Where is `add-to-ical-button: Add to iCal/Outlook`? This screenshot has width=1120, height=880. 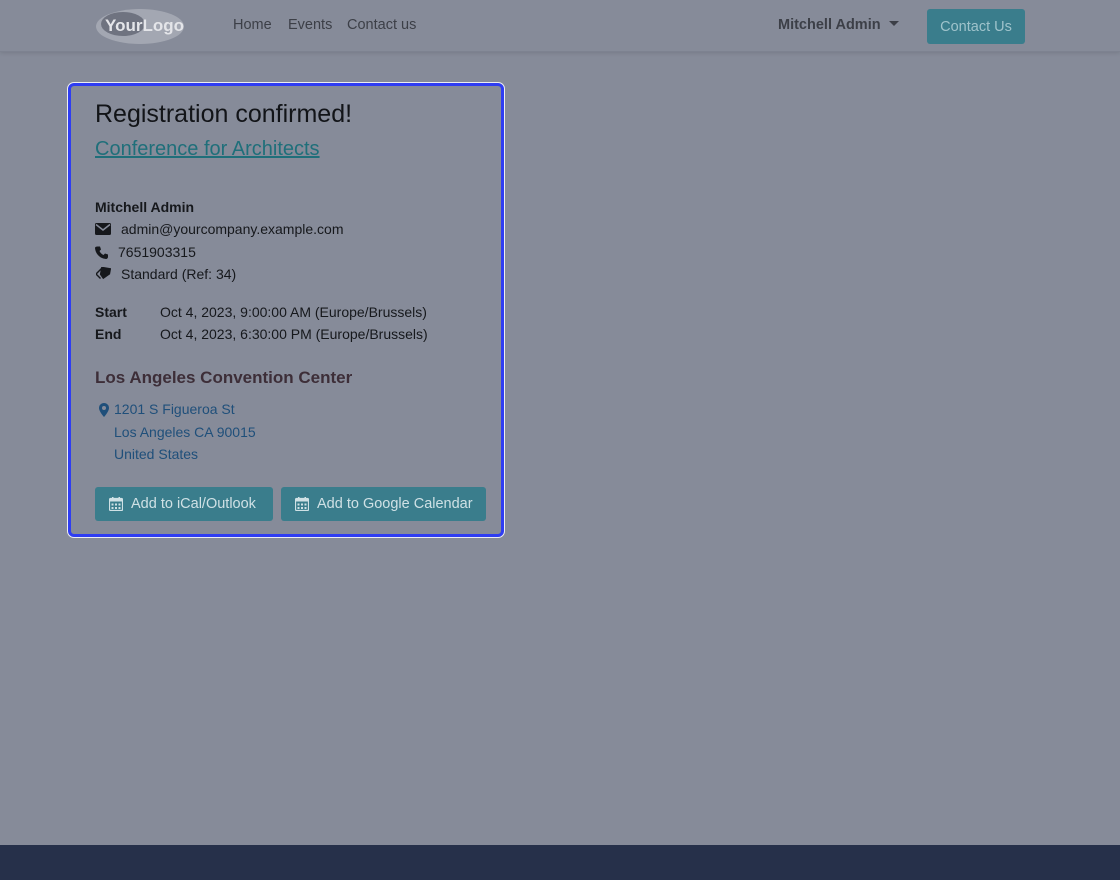 add-to-ical-button: Add to iCal/Outlook is located at coordinates (184, 504).